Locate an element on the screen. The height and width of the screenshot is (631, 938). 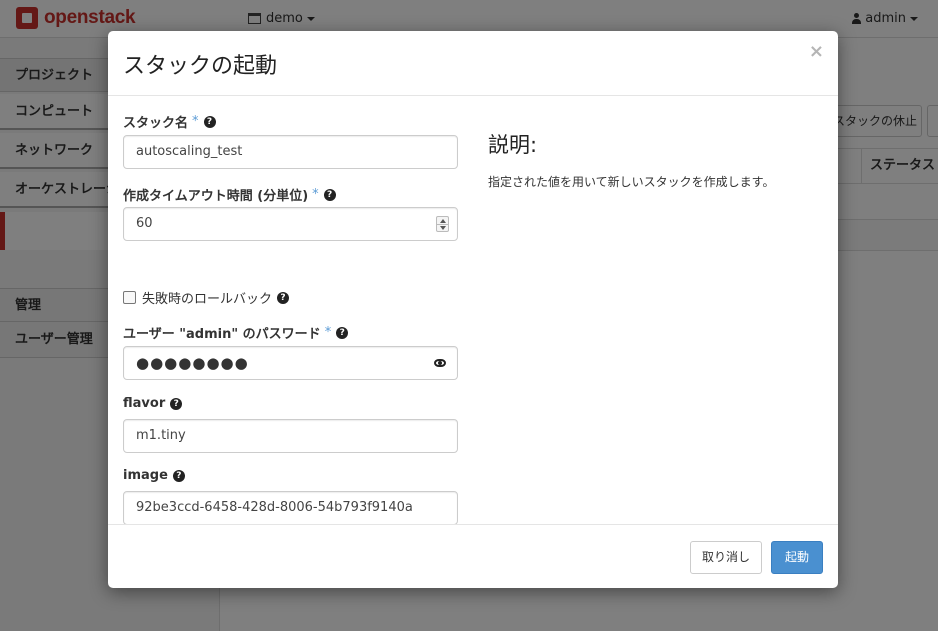
stack-name-label: スタック名 * ? is located at coordinates (169, 121).